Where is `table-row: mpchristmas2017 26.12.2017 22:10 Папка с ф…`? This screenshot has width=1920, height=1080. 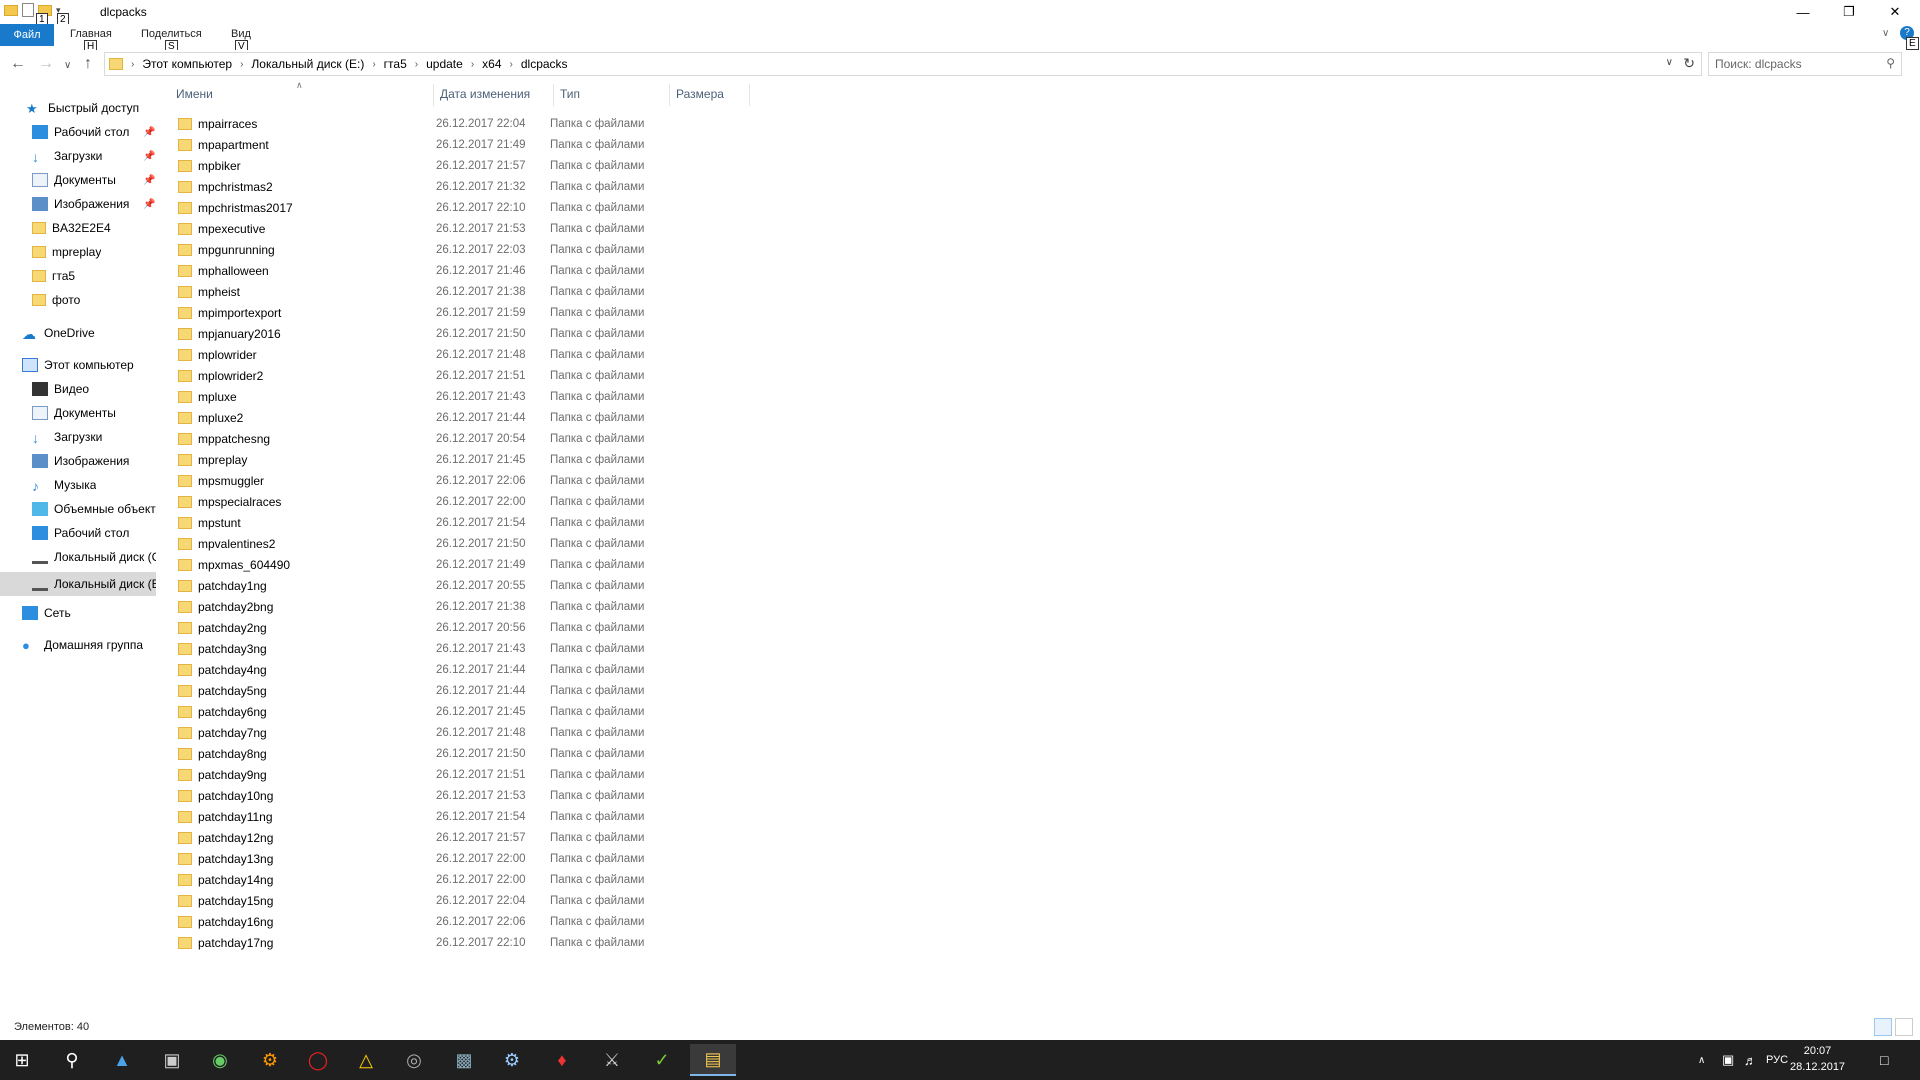 table-row: mpchristmas2017 26.12.2017 22:10 Папка с ф… is located at coordinates (435, 207).